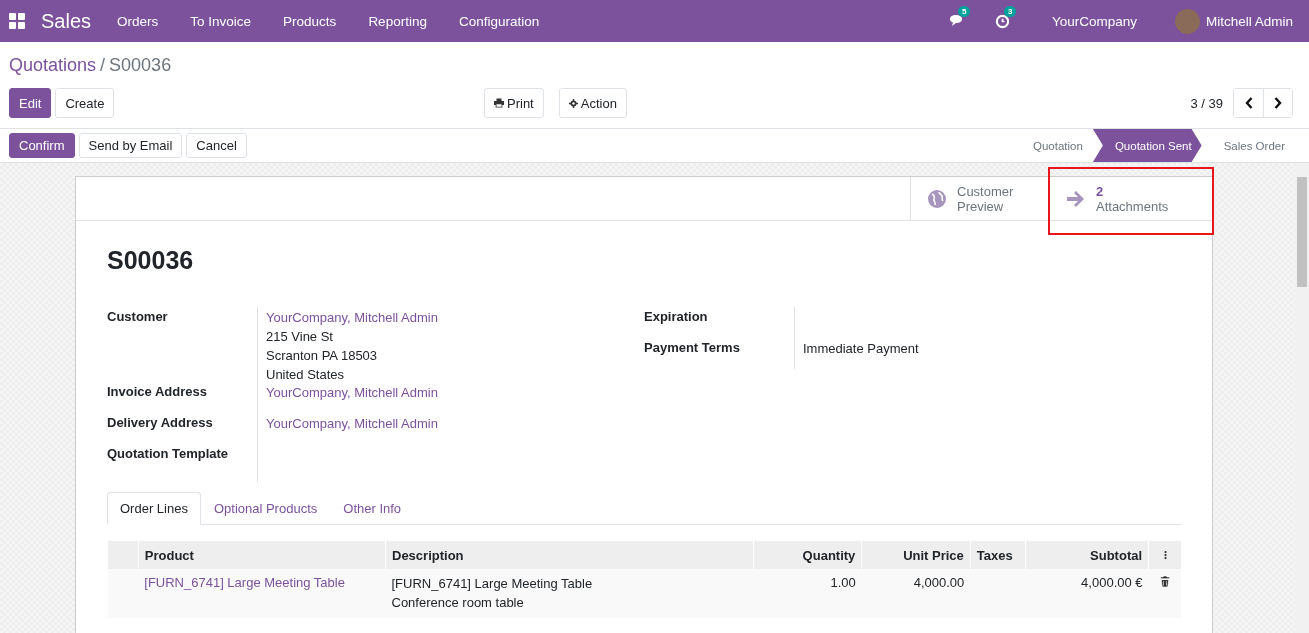 This screenshot has width=1309, height=633. What do you see at coordinates (676, 317) in the screenshot?
I see `field-label: Expiration` at bounding box center [676, 317].